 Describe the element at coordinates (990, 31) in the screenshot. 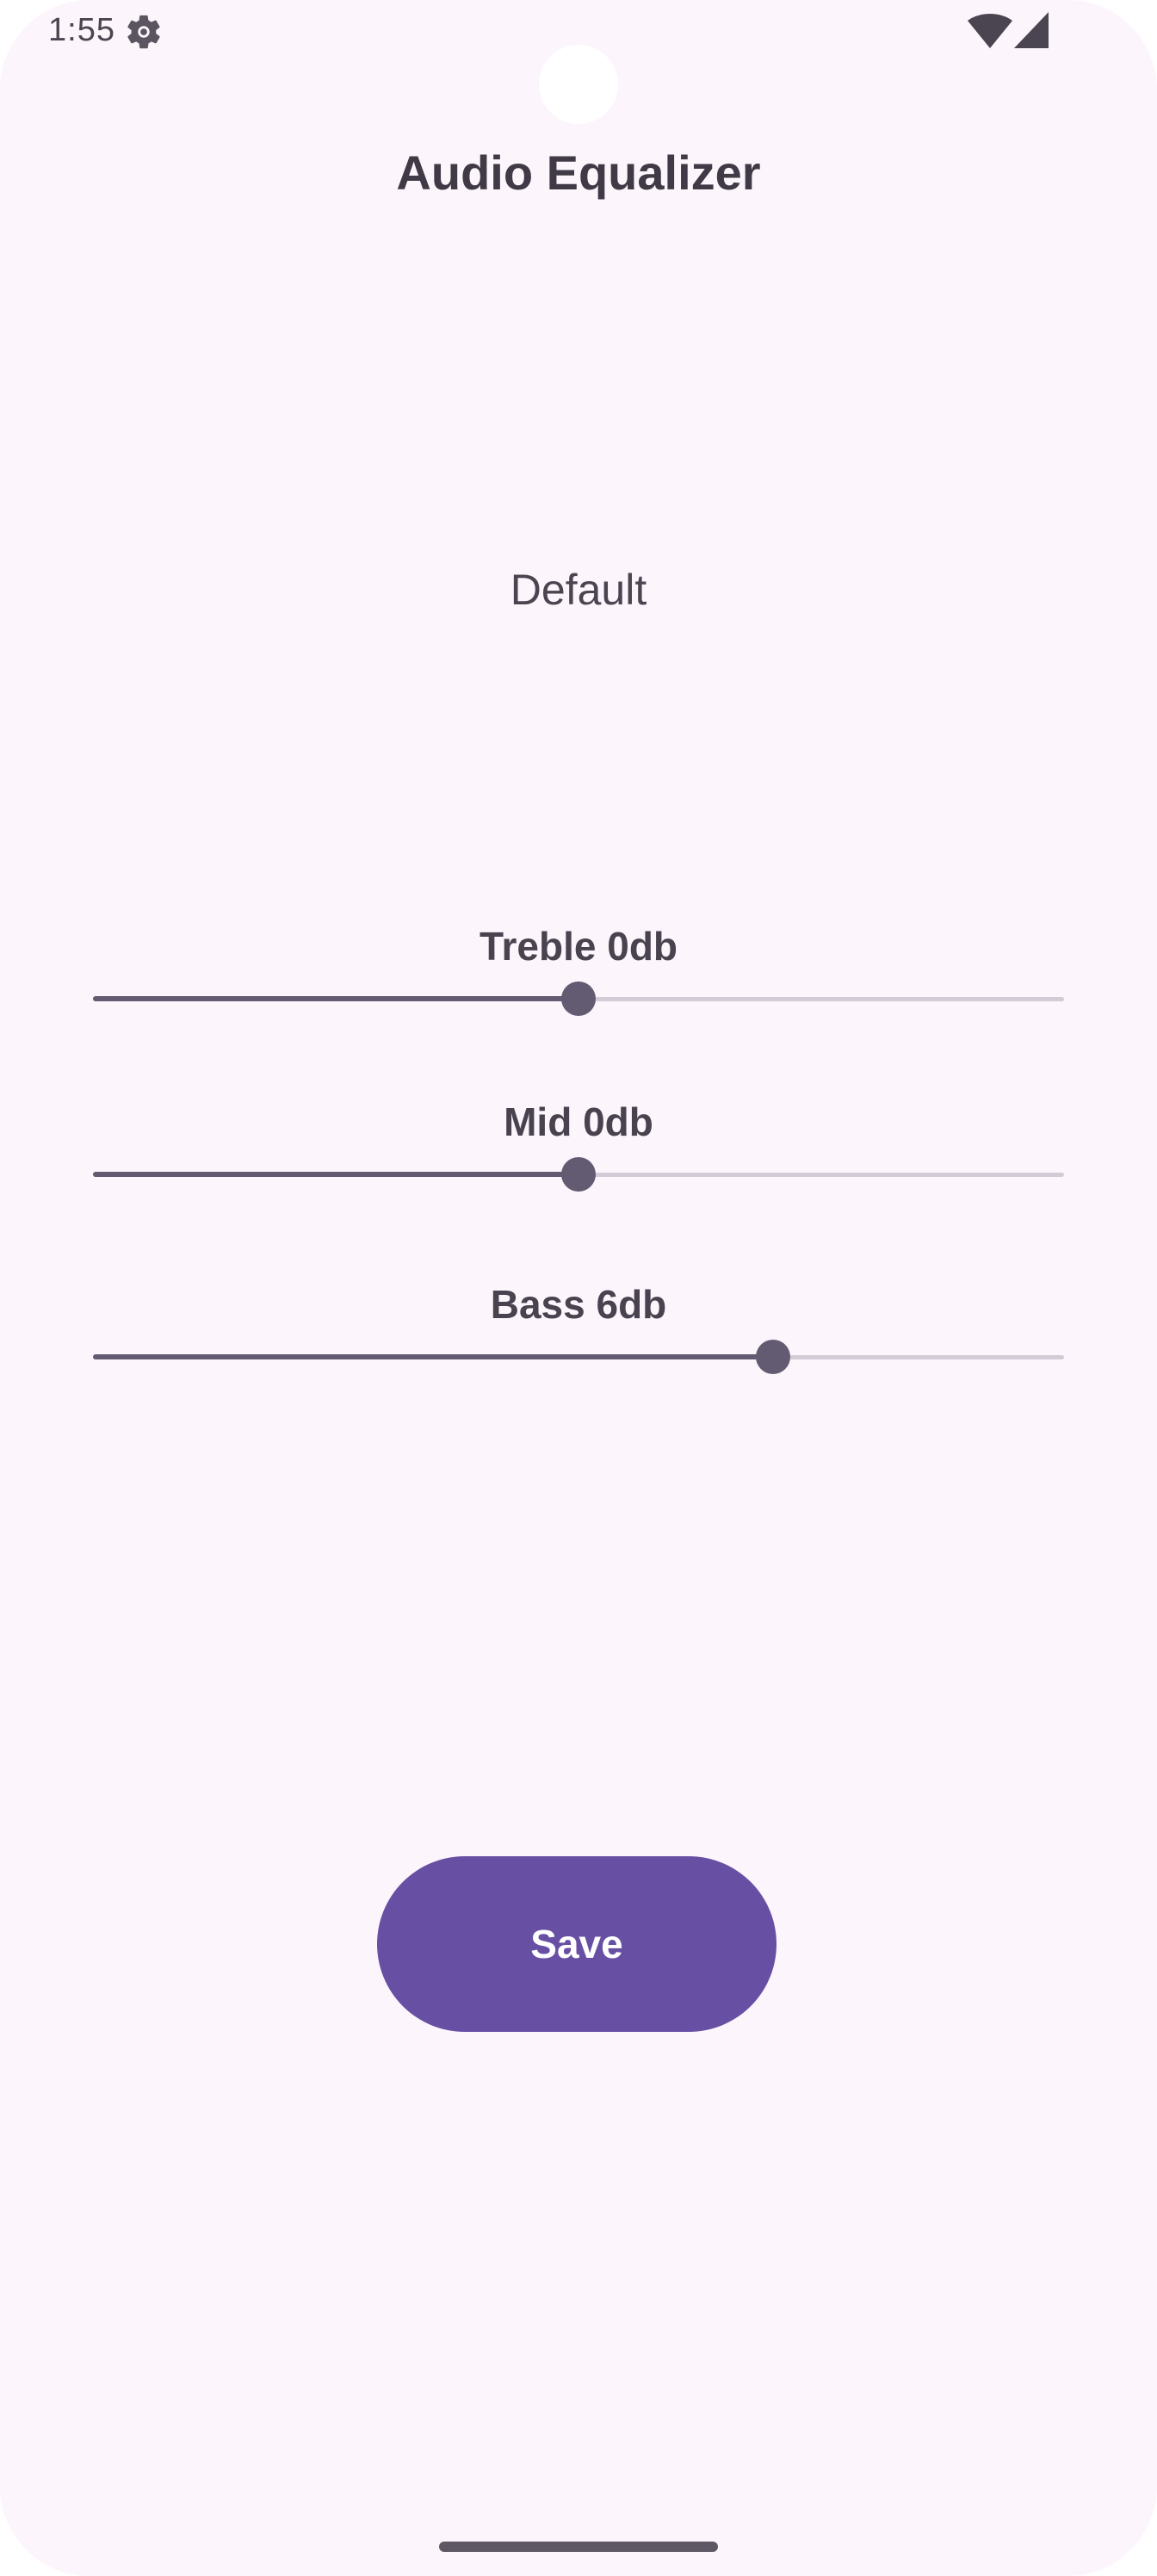

I see `wifi-icon` at that location.